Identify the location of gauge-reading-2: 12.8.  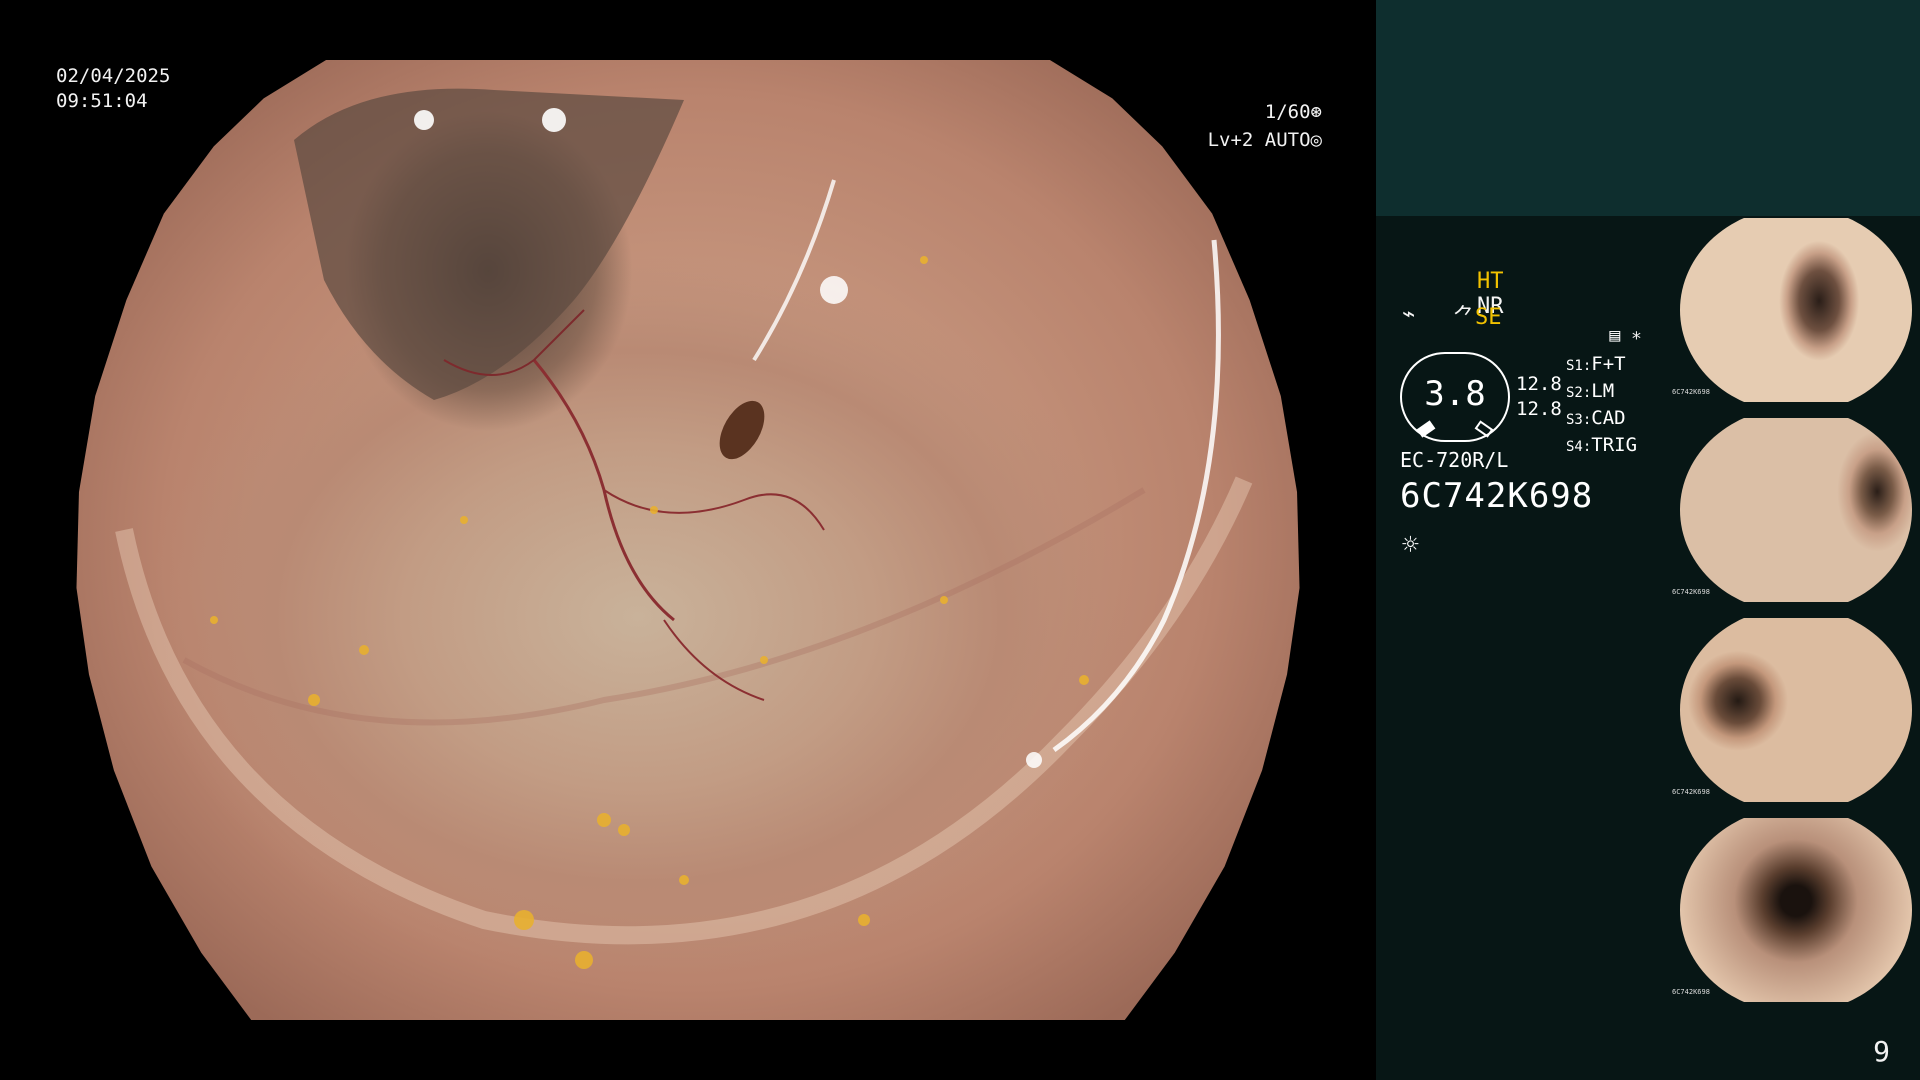
(1539, 409).